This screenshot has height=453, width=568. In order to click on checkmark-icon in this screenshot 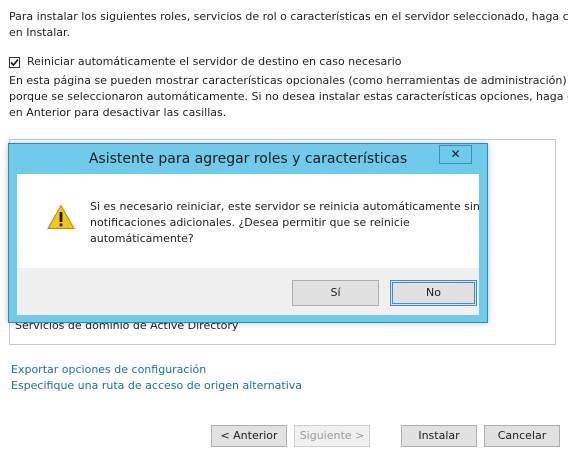, I will do `click(14, 62)`.